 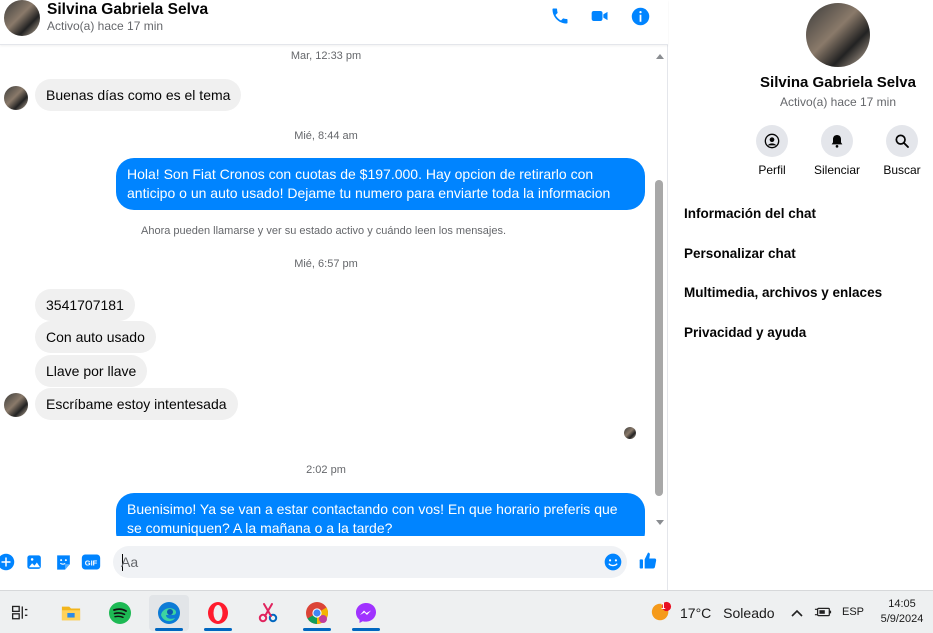 I want to click on task-view-icon, so click(x=20, y=613).